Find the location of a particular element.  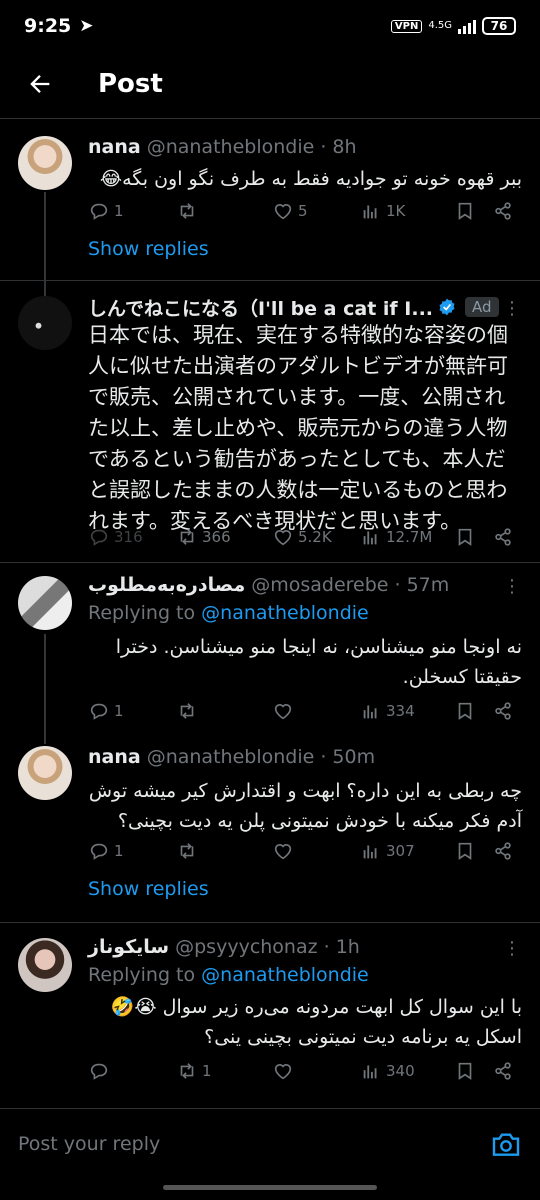

status-icons: VPN 4.5G 76 is located at coordinates (453, 26).